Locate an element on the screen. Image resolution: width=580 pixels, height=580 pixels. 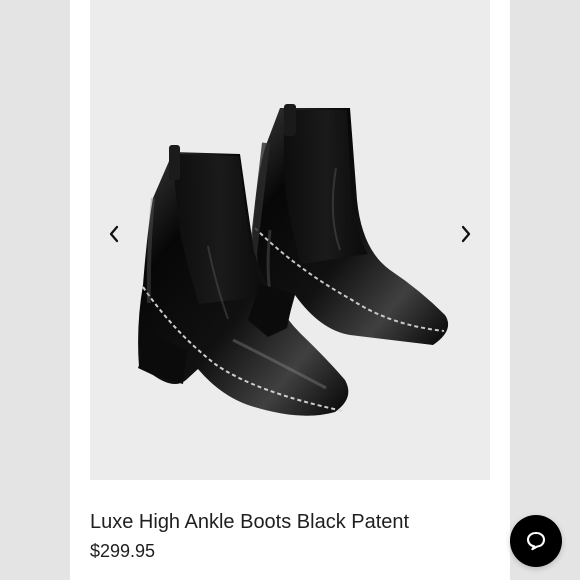
chat-button is located at coordinates (536, 541).